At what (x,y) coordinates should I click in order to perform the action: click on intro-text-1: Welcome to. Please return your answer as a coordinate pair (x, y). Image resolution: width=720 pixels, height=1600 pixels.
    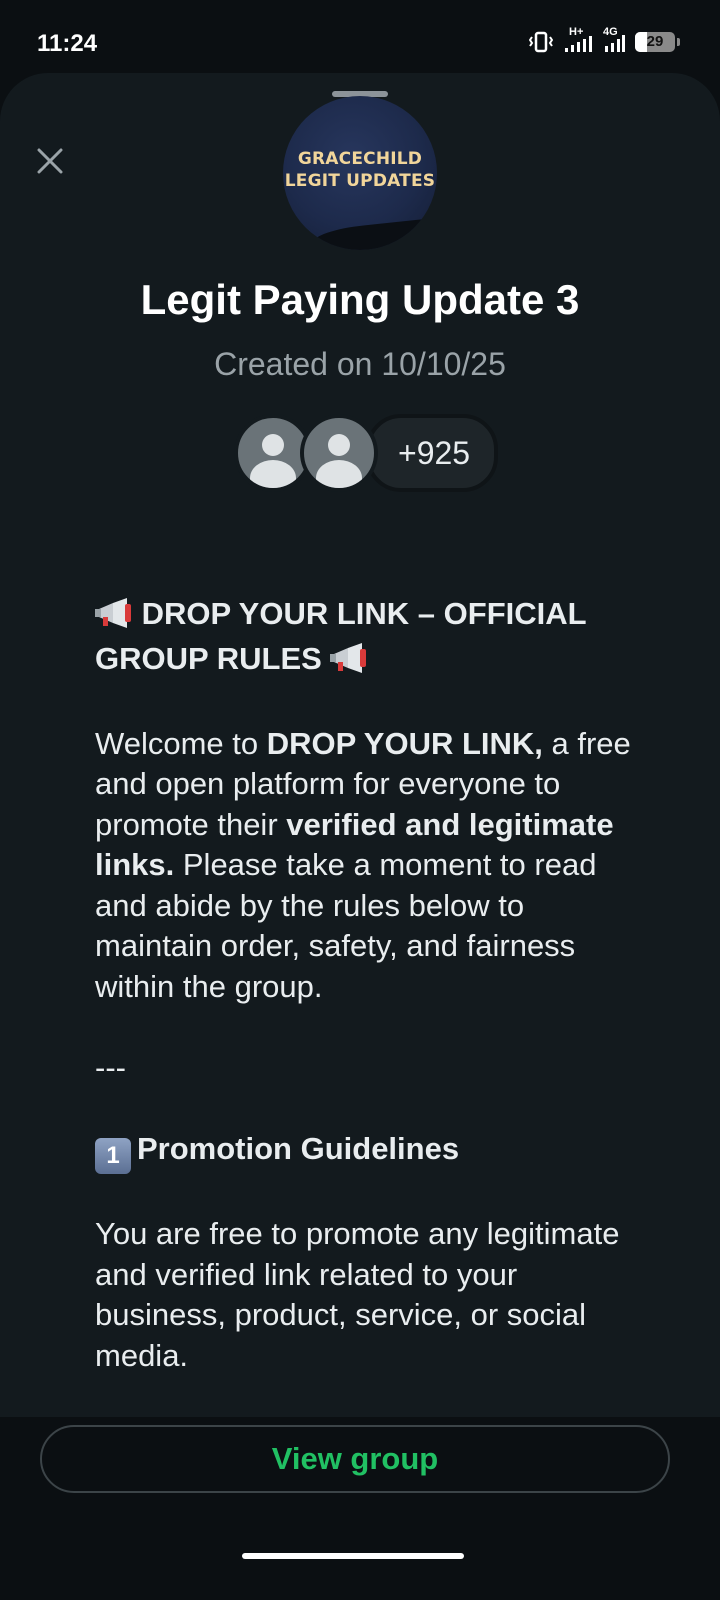
    Looking at the image, I should click on (181, 743).